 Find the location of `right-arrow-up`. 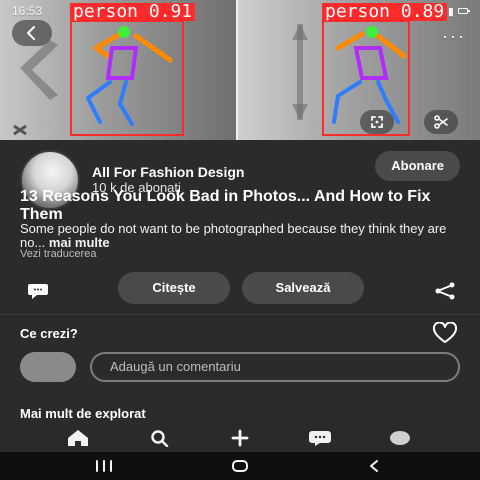

right-arrow-up is located at coordinates (300, 32).